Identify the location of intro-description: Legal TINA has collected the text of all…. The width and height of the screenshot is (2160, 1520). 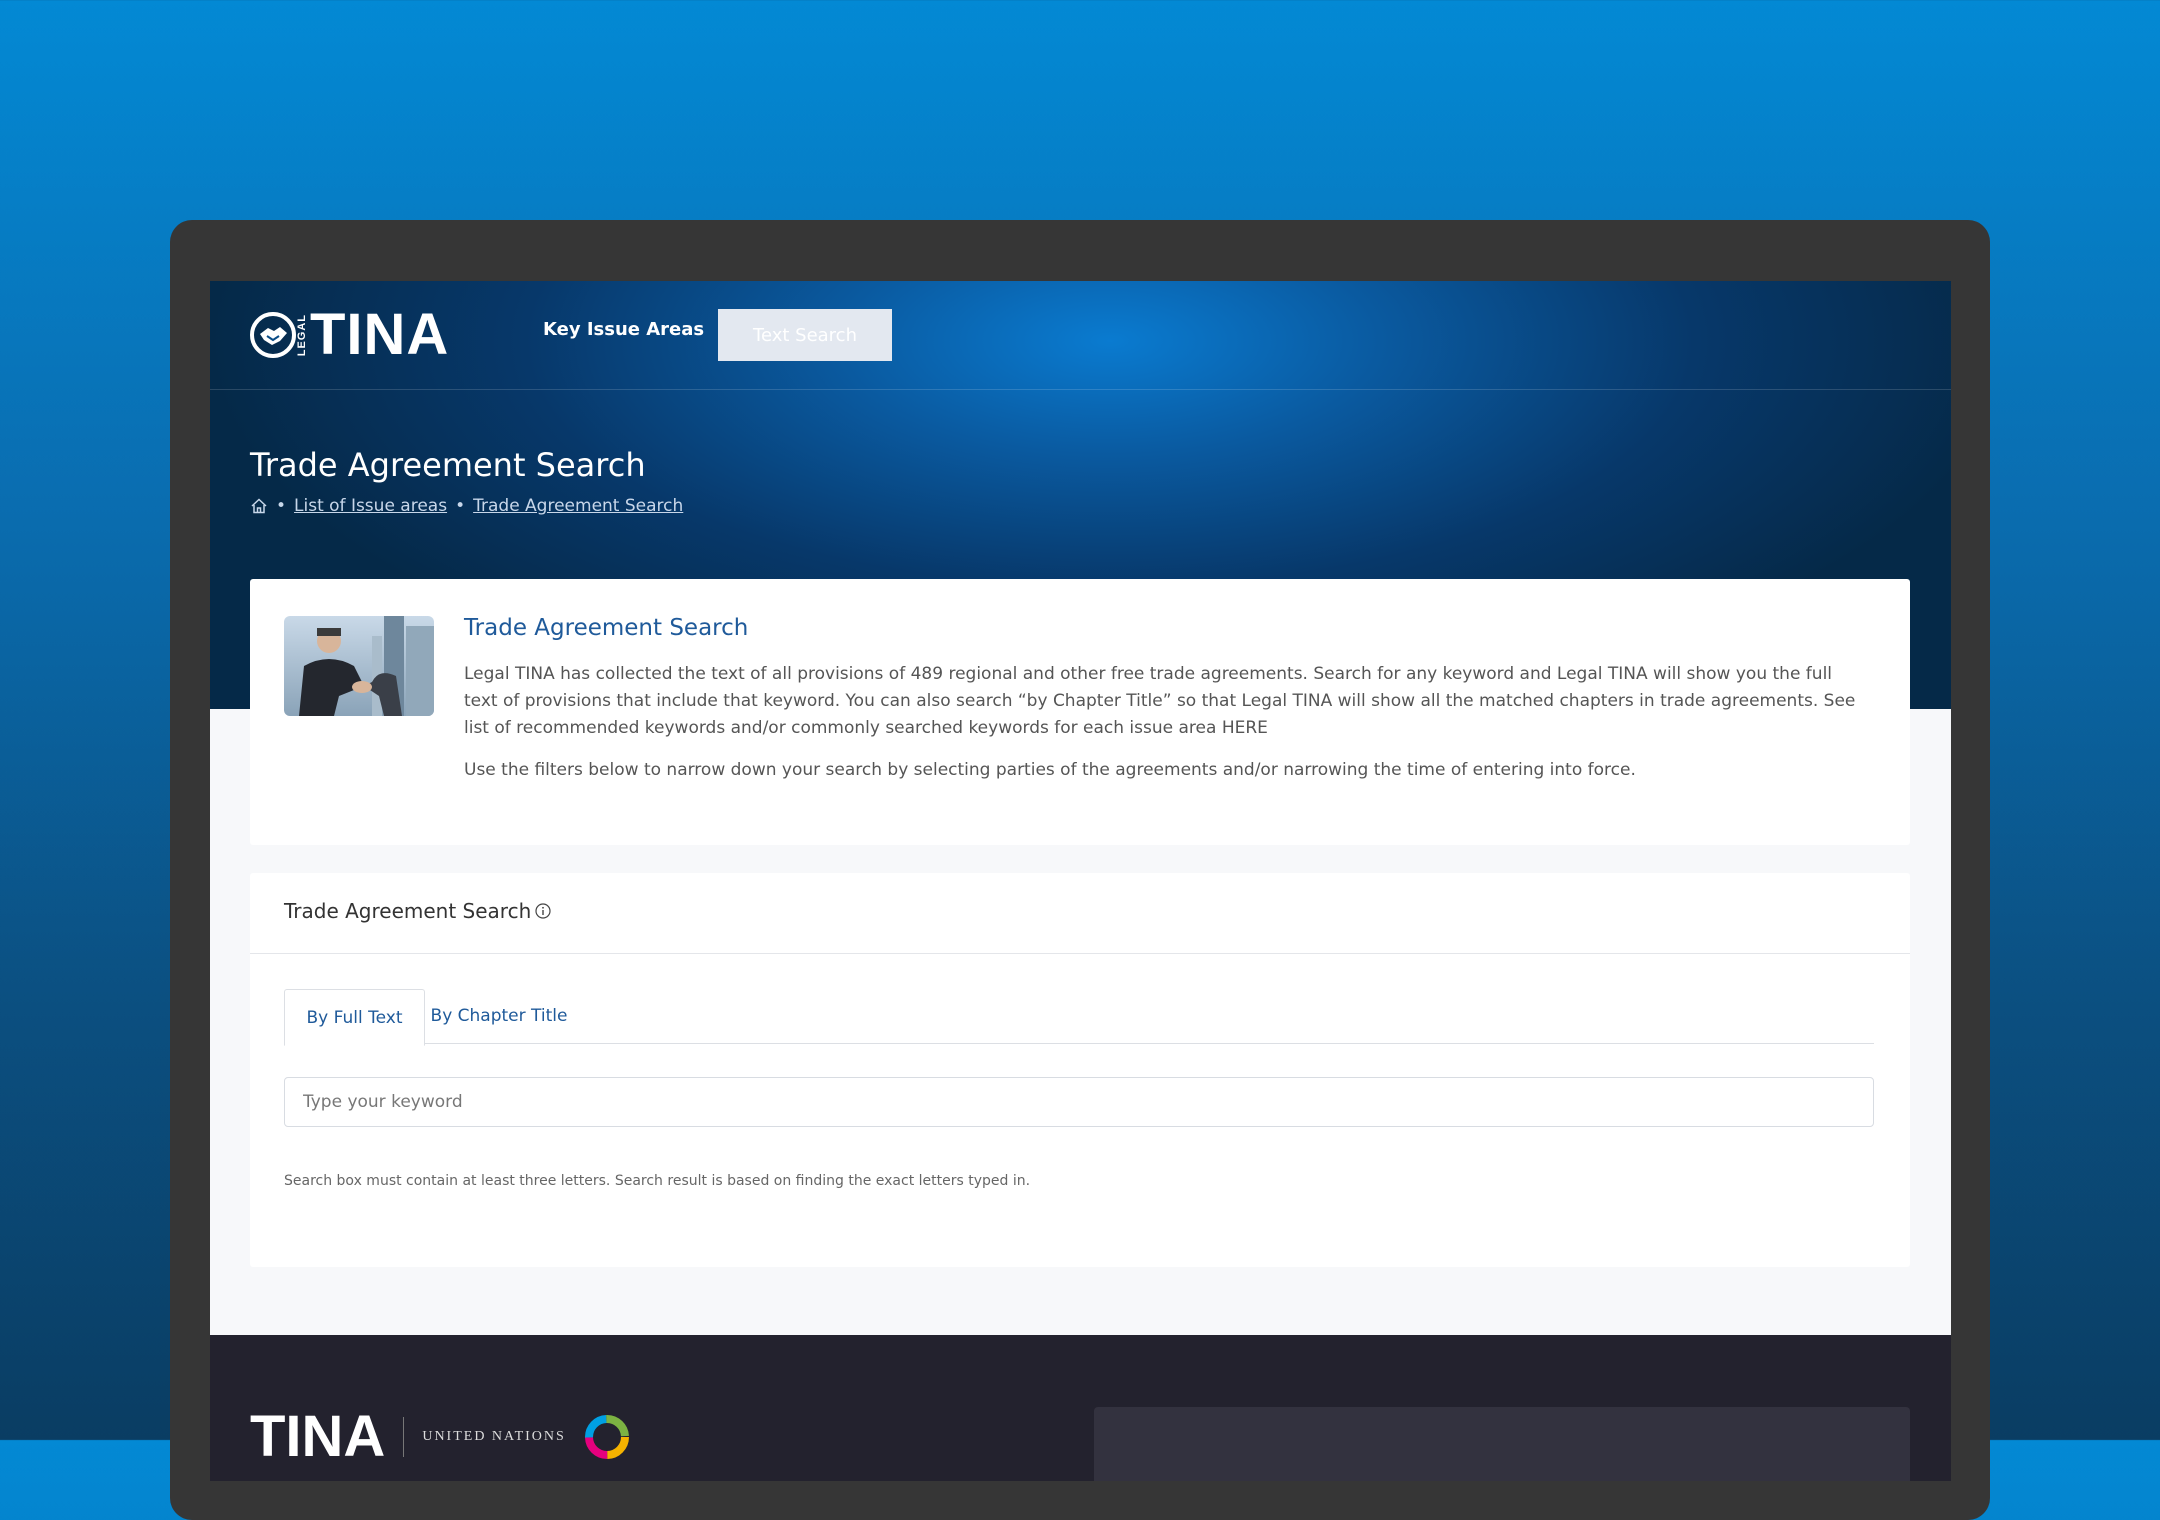
(1160, 701).